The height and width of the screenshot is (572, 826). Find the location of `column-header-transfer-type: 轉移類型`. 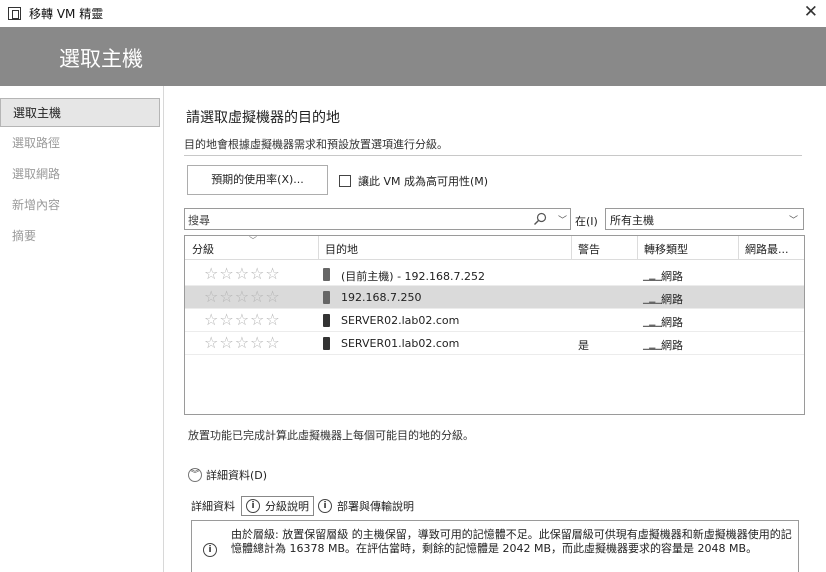

column-header-transfer-type: 轉移類型 is located at coordinates (666, 249).